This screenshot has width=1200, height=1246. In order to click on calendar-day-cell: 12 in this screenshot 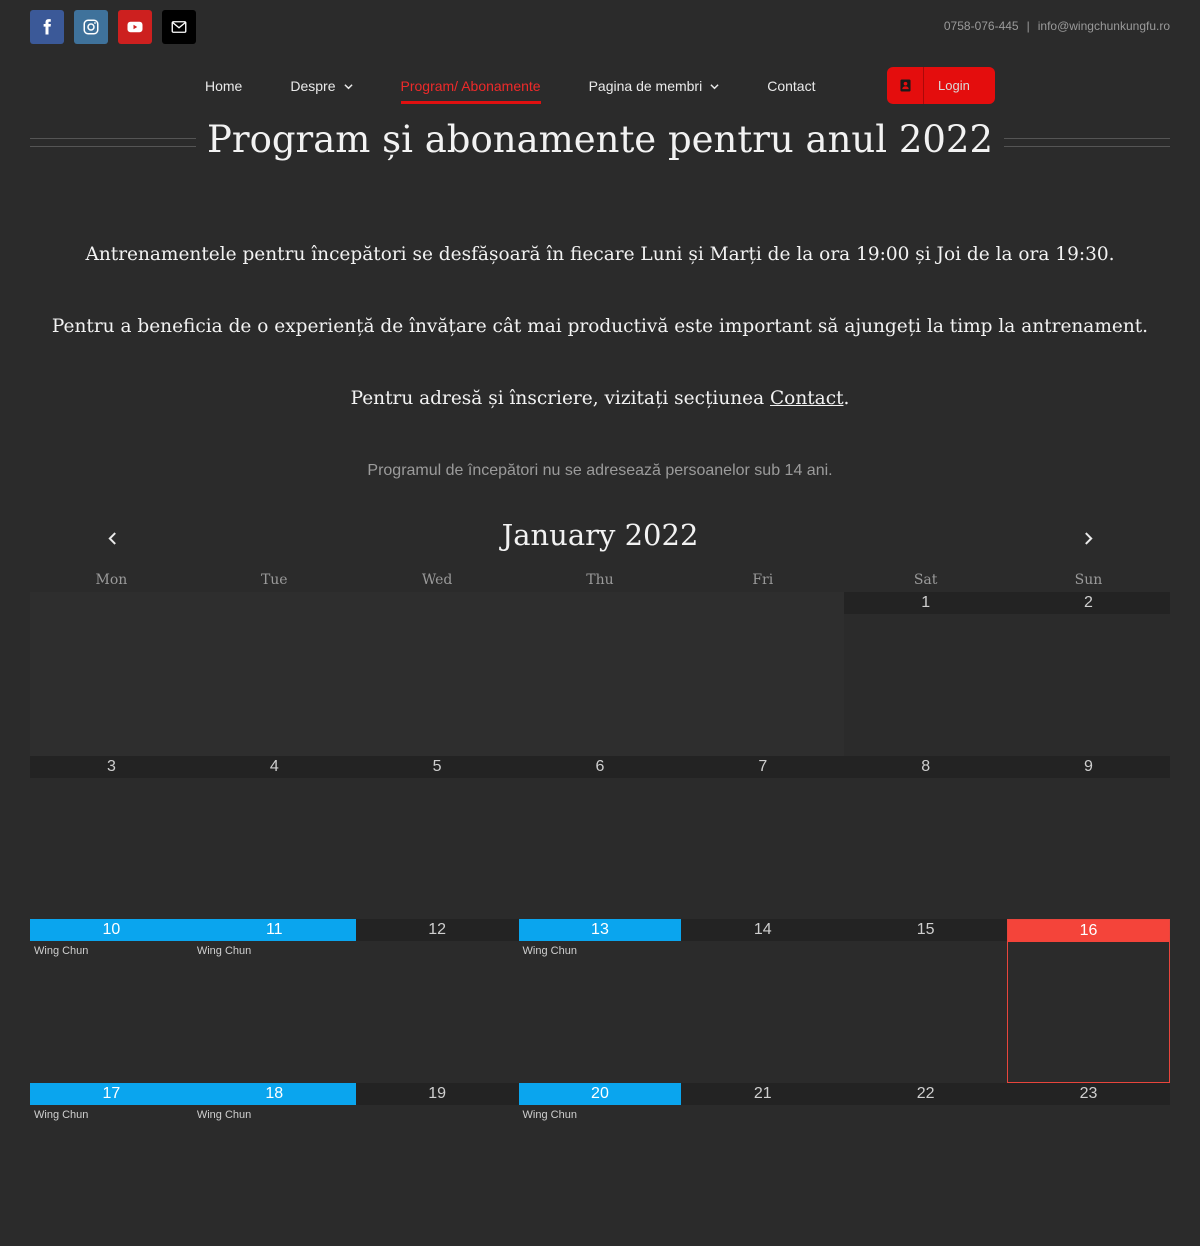, I will do `click(437, 1001)`.